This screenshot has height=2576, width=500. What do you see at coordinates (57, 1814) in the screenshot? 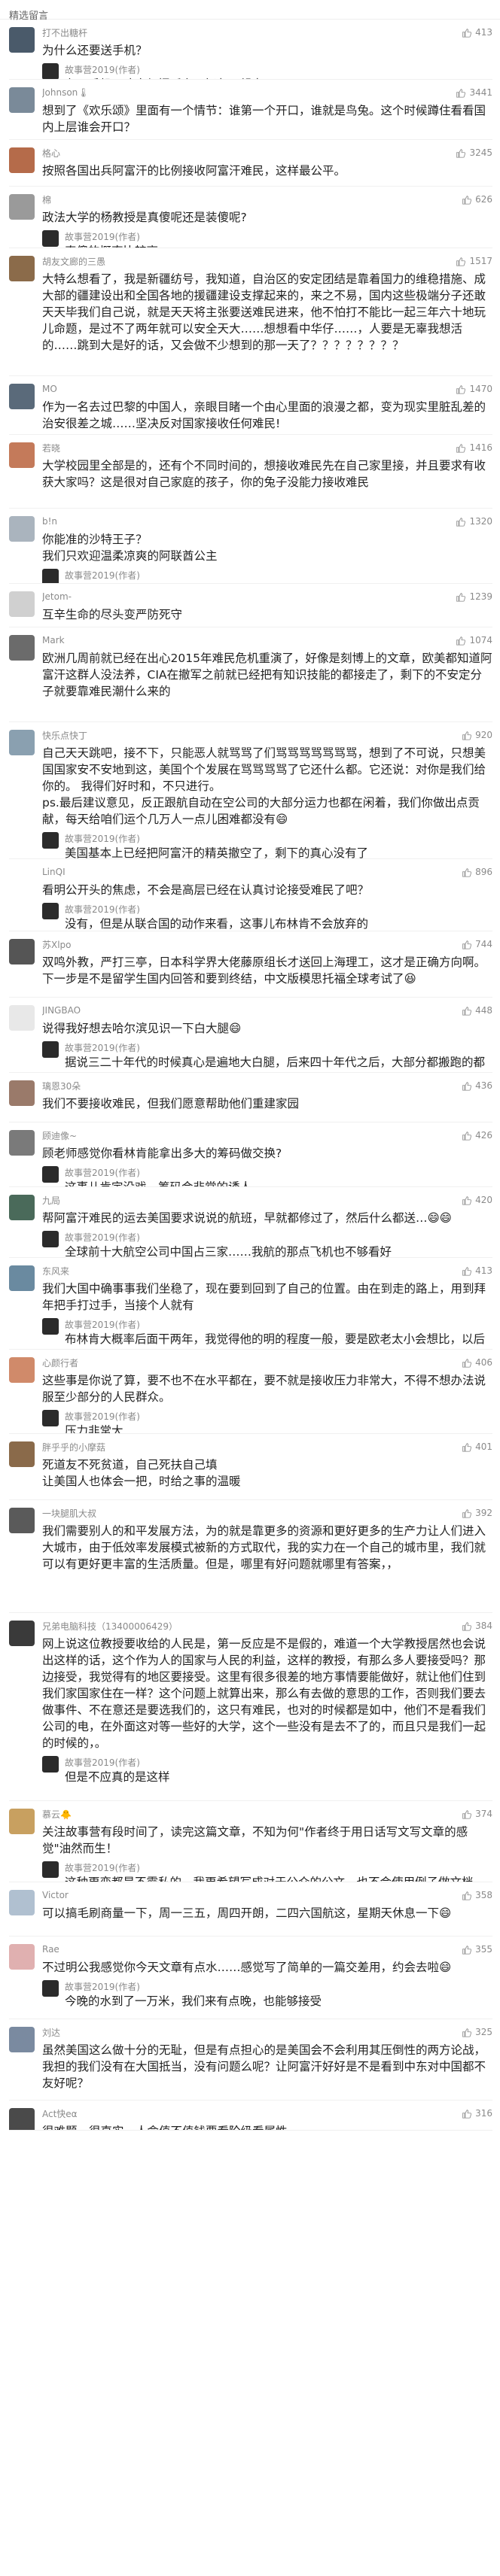
I see `comment-username: 慕云🐥` at bounding box center [57, 1814].